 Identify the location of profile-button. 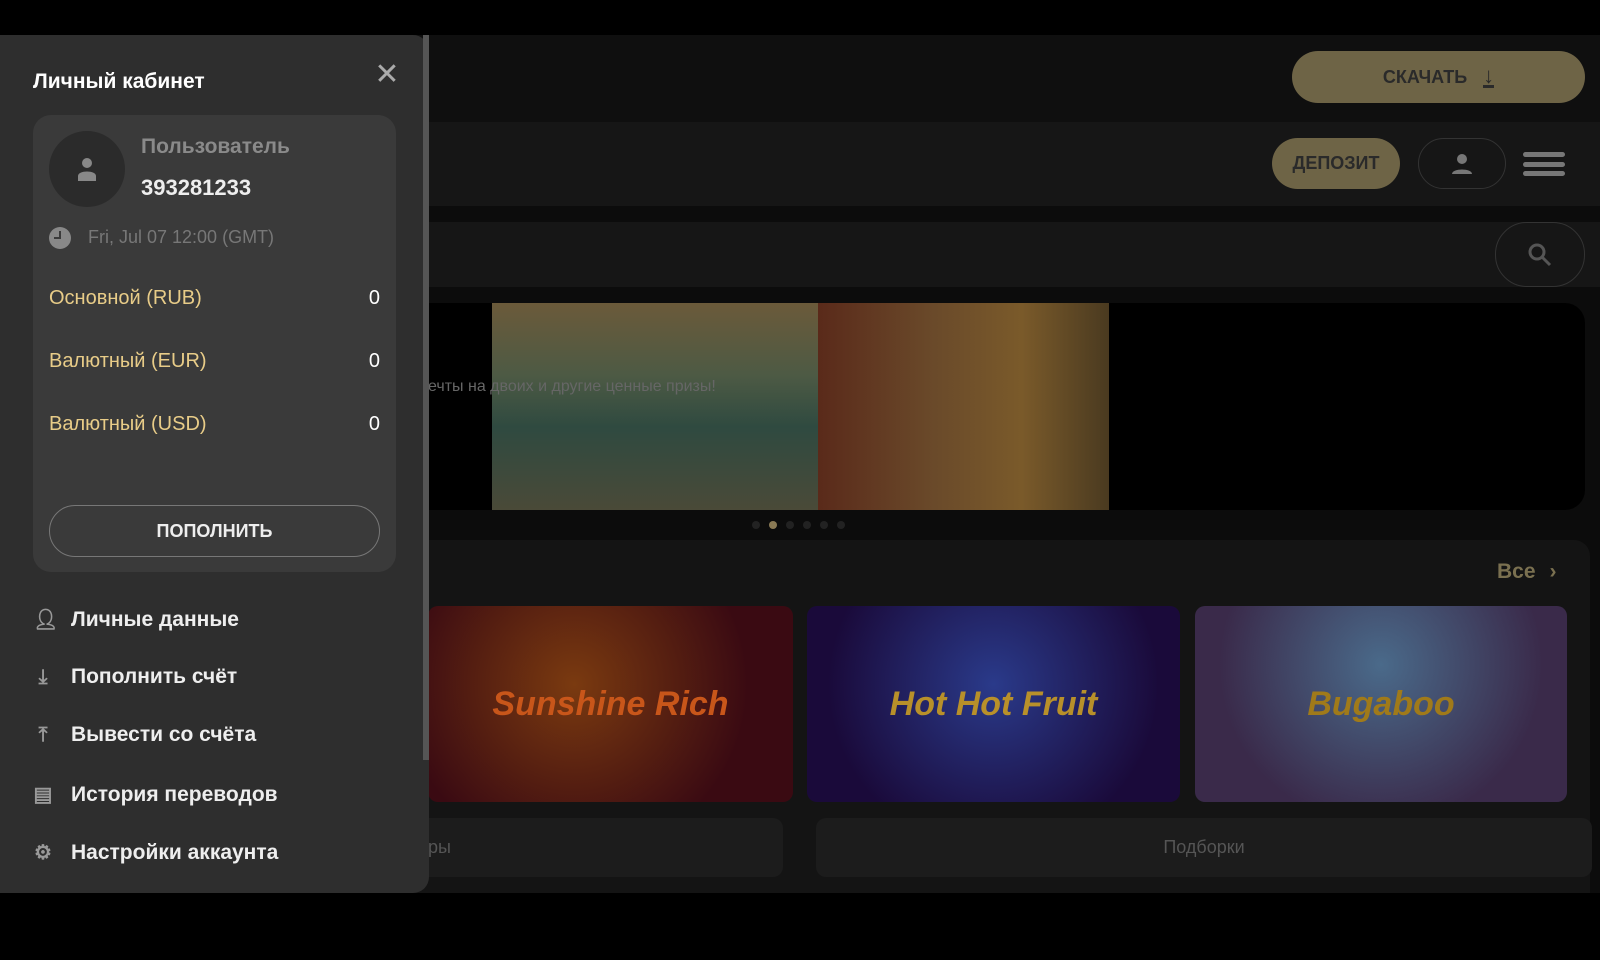
(1462, 163).